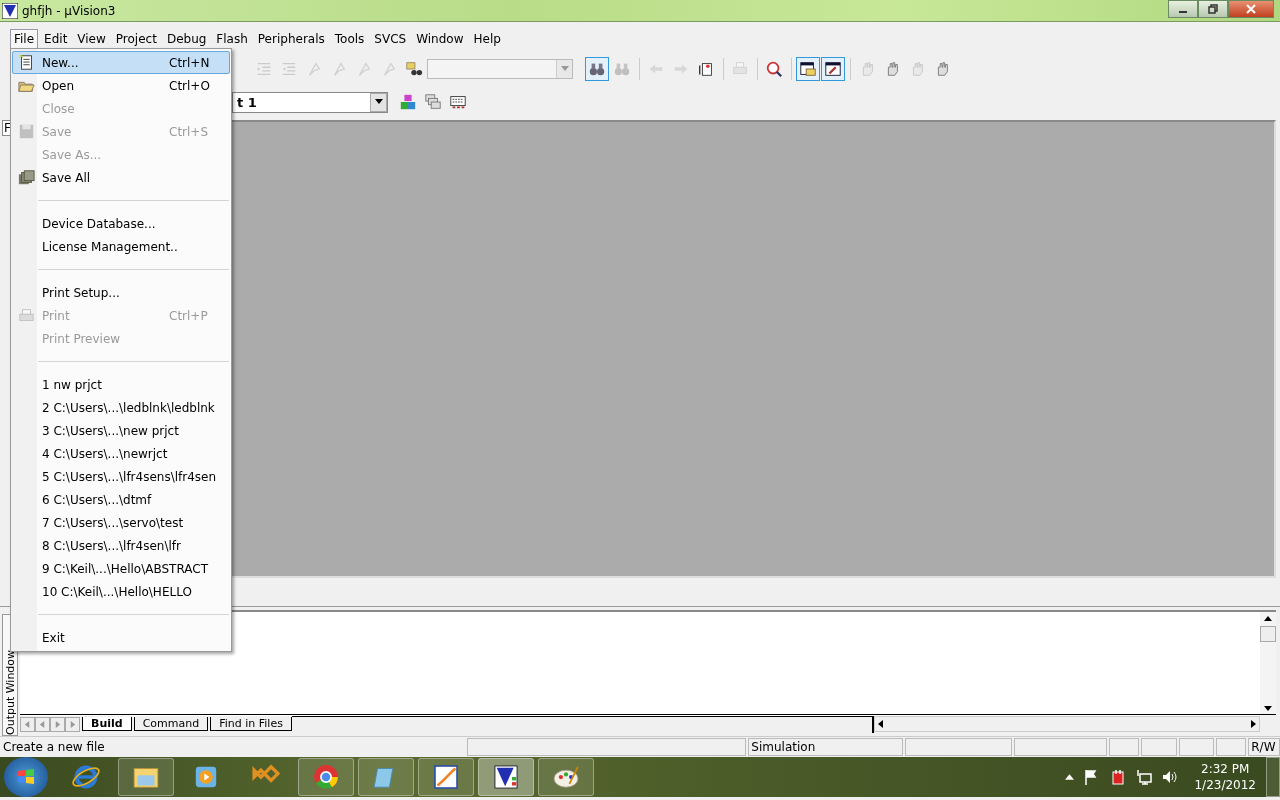 The image size is (1280, 800). I want to click on magnifier-icon, so click(774, 69).